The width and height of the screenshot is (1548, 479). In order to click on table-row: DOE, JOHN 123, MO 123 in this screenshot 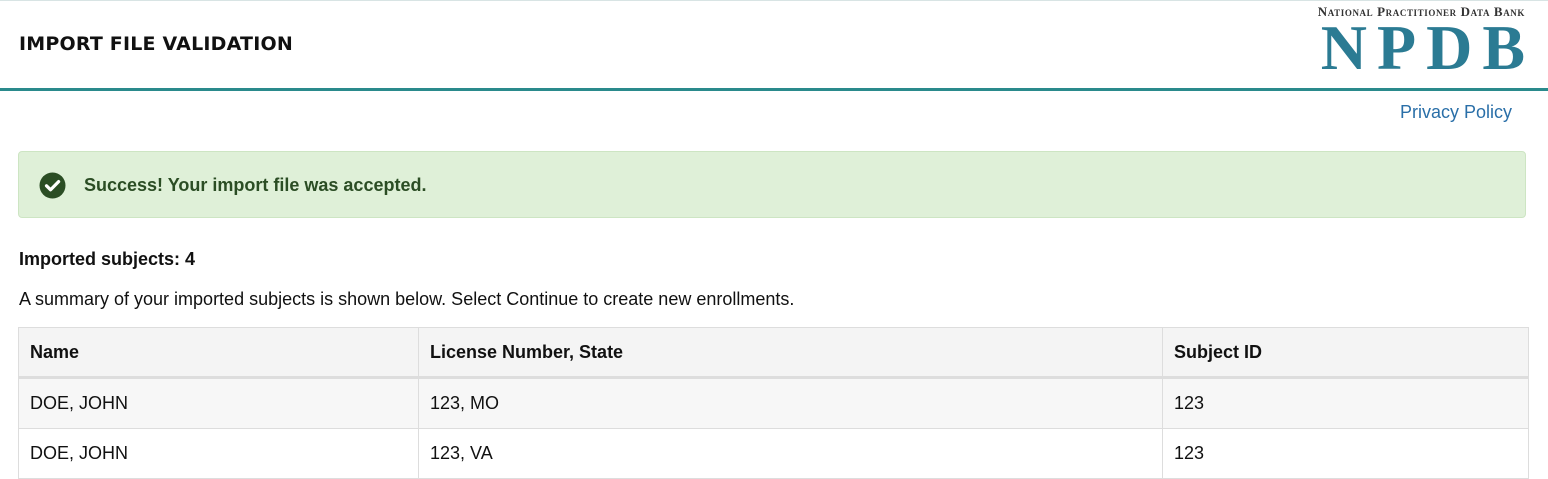, I will do `click(773, 403)`.